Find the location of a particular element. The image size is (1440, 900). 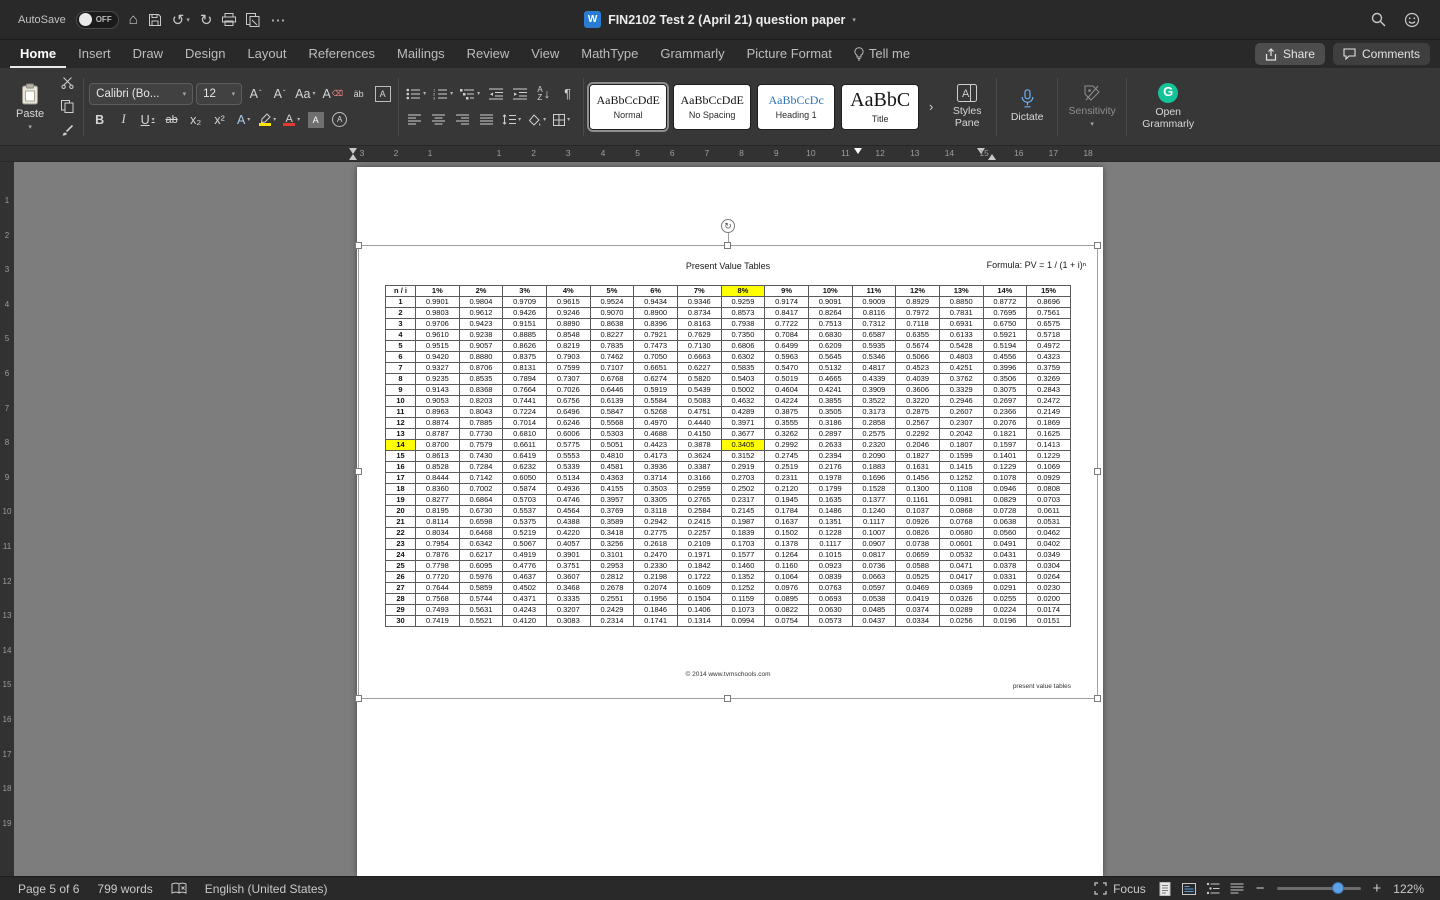

superscript-button: x² is located at coordinates (219, 120).